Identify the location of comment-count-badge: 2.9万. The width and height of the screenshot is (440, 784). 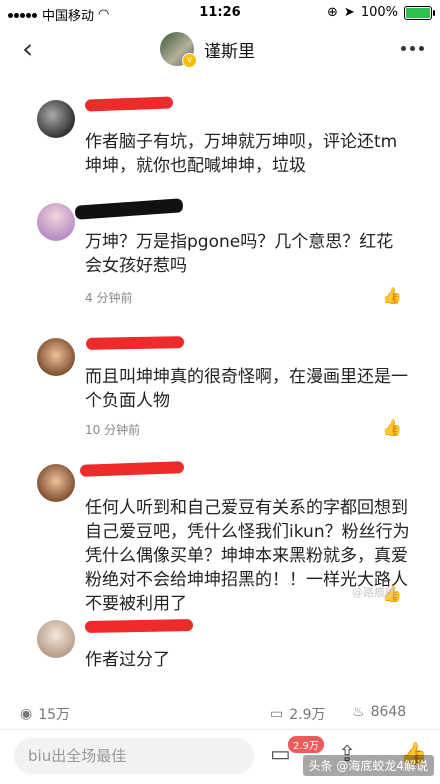
(306, 744).